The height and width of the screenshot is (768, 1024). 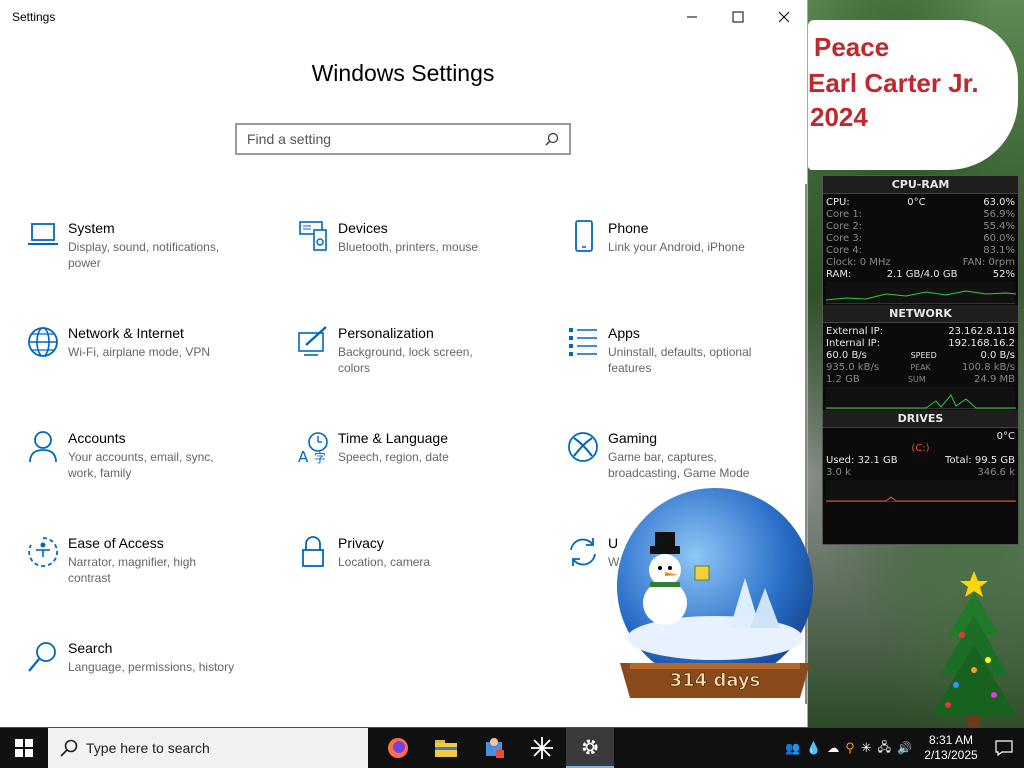 What do you see at coordinates (682, 260) in the screenshot?
I see `tile-phone: Phone Link your Android, iPhone` at bounding box center [682, 260].